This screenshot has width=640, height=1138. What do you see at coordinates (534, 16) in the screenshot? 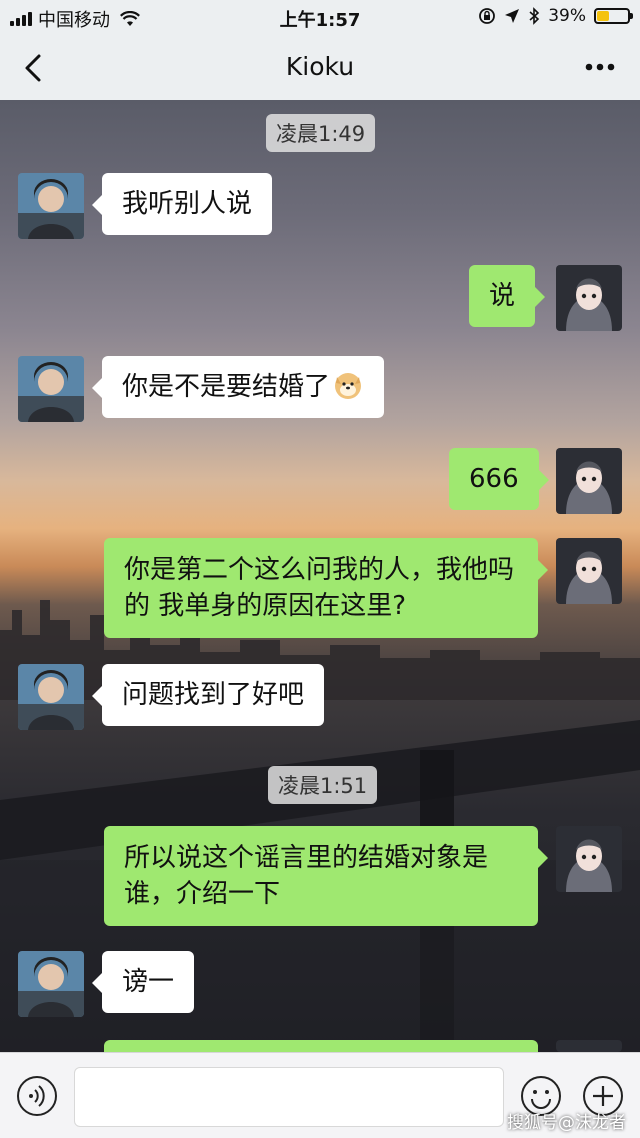
I see `bluetooth-icon` at bounding box center [534, 16].